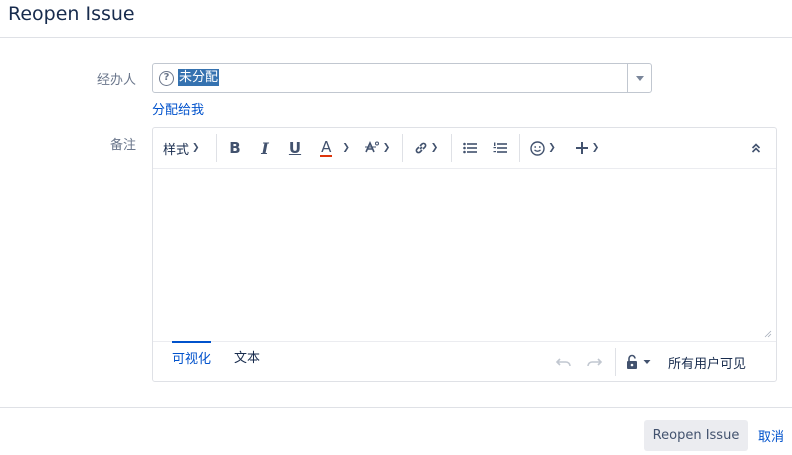 Image resolution: width=792 pixels, height=455 pixels. I want to click on emoji-button: ❯, so click(543, 148).